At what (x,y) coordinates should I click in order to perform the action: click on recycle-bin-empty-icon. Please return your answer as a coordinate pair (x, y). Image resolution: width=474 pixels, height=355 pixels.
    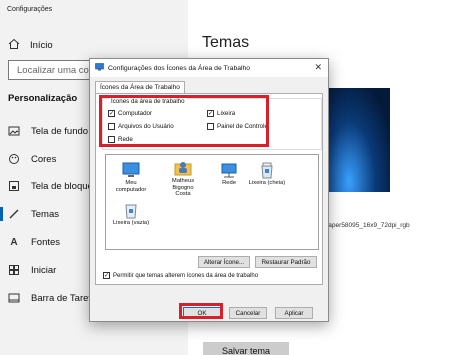
    Looking at the image, I should click on (131, 211).